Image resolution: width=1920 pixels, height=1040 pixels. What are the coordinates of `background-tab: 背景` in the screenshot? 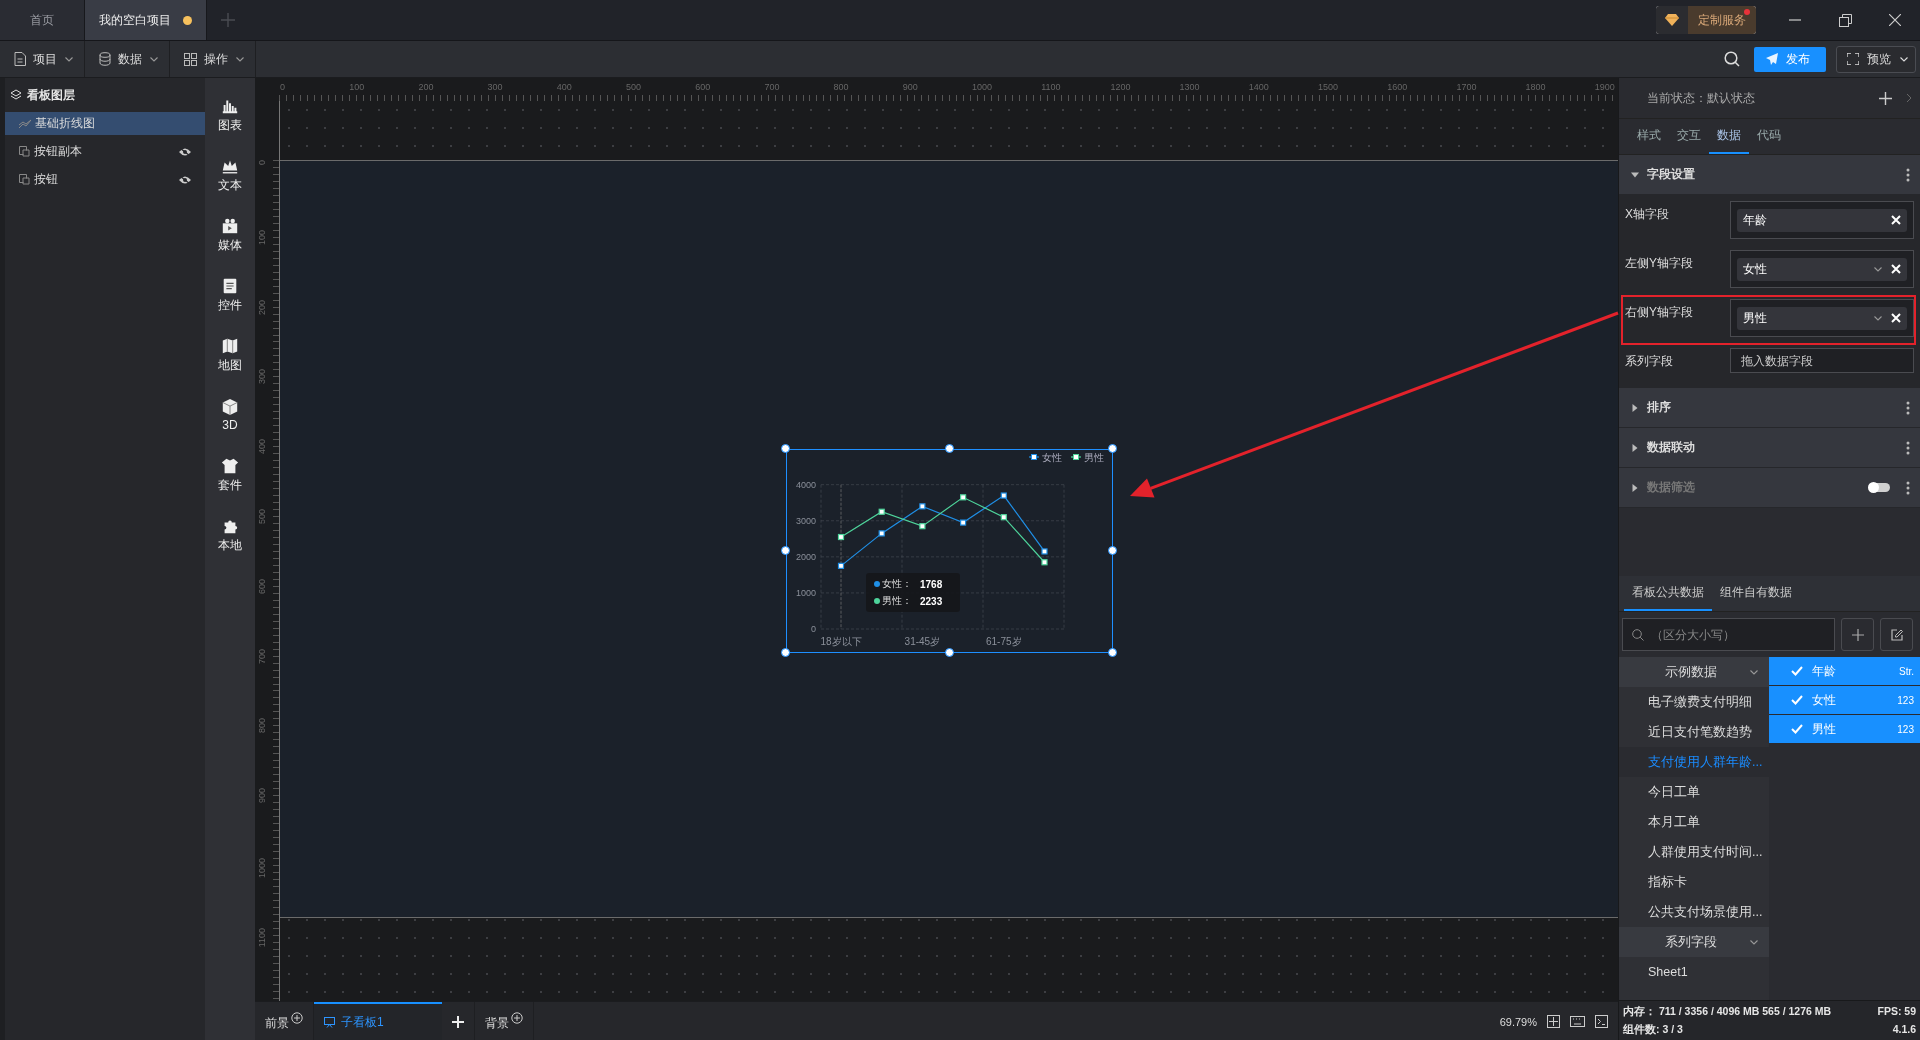 It's located at (504, 1021).